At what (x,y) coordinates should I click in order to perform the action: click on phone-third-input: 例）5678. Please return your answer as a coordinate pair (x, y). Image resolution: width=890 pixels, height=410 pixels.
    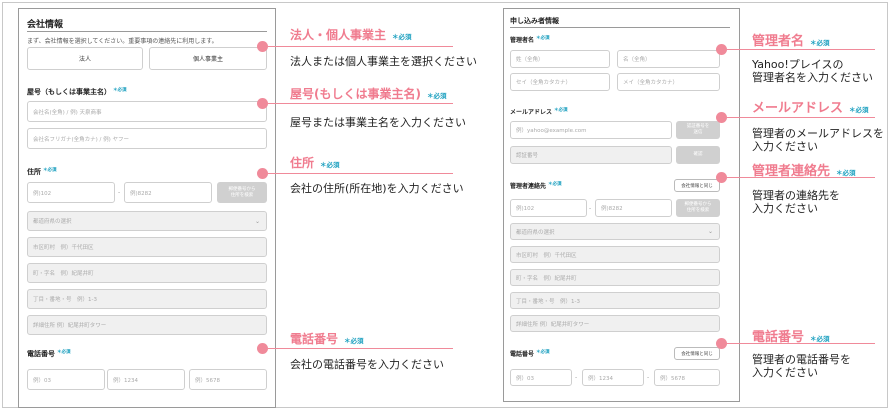
    Looking at the image, I should click on (228, 379).